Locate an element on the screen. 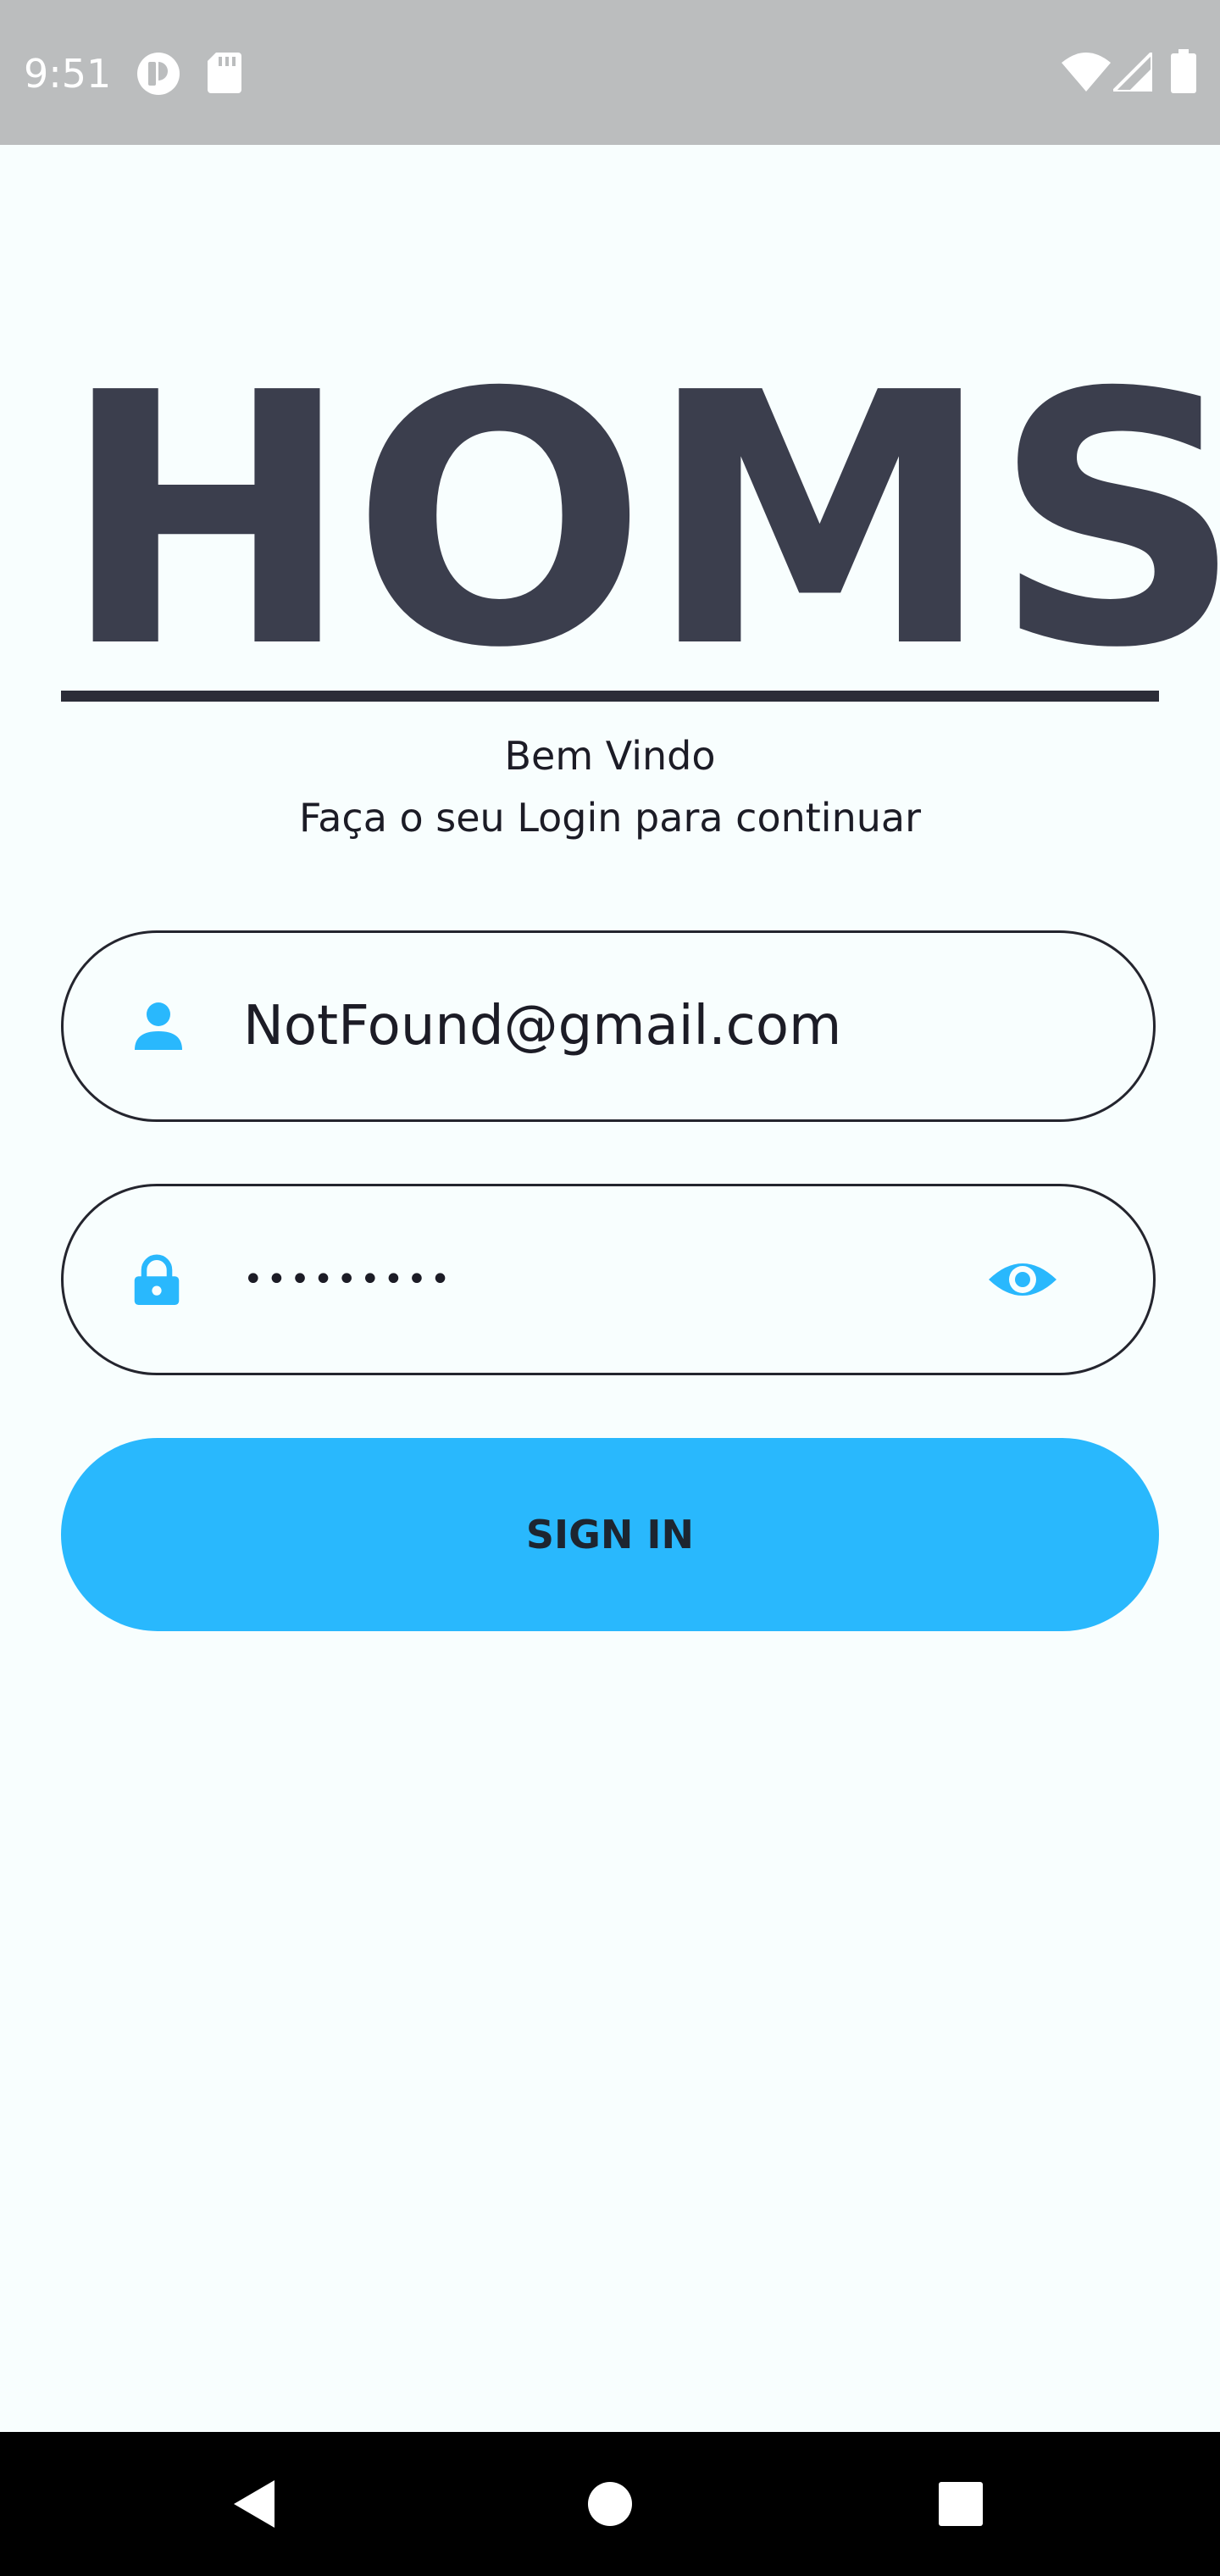  status-bar: 9:51 is located at coordinates (610, 72).